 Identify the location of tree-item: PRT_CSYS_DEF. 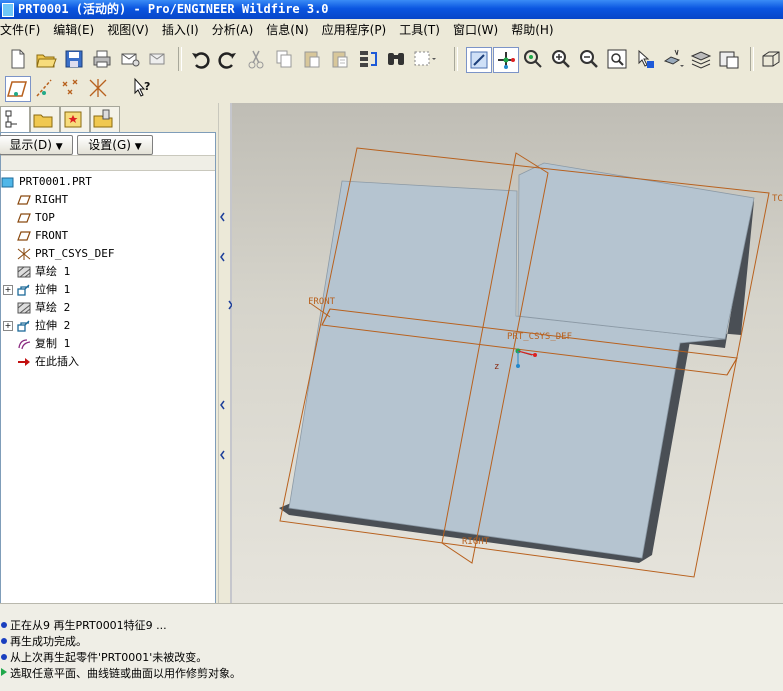
(65, 254).